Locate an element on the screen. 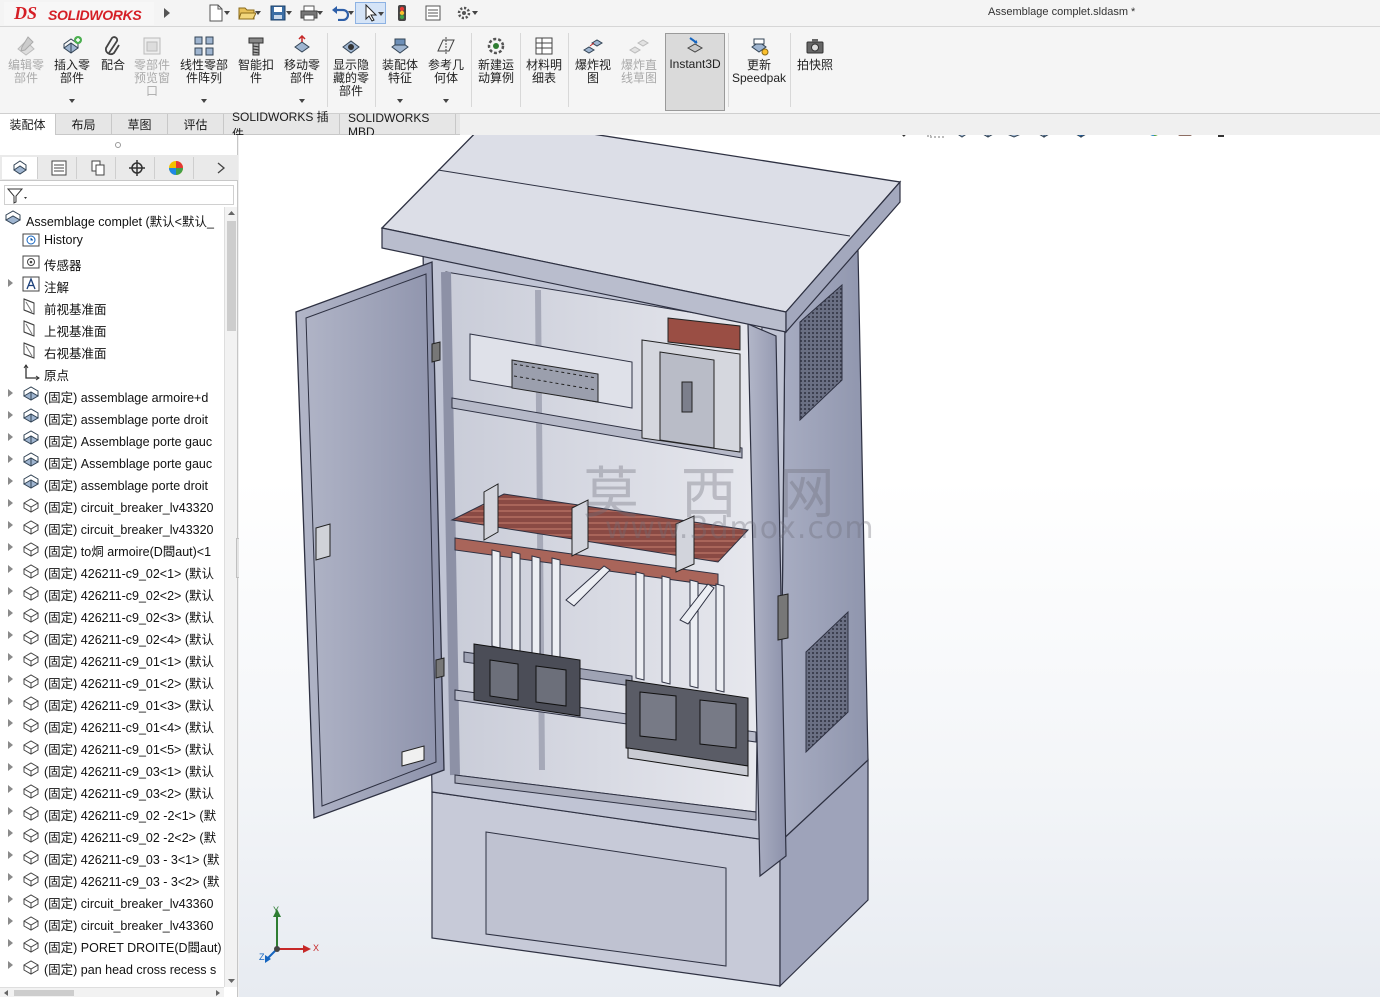 The image size is (1380, 997). component-preview-window-button: 零部件 预览窗 口 is located at coordinates (152, 72).